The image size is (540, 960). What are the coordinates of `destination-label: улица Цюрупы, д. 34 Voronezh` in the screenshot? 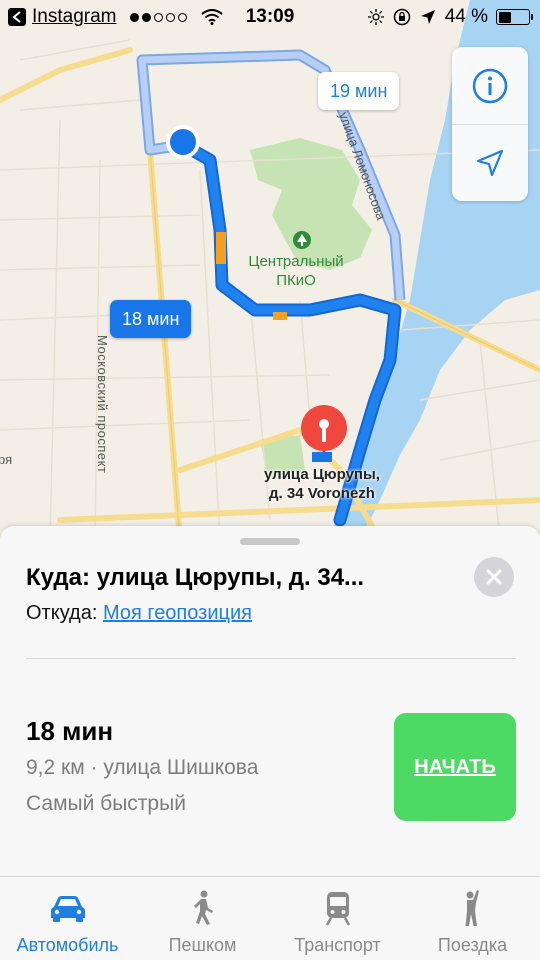 It's located at (322, 484).